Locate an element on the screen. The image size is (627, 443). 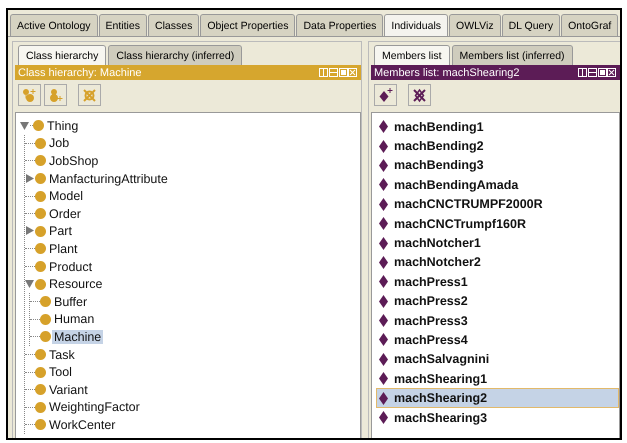
member-label: machCNCTrumpf160R is located at coordinates (460, 223).